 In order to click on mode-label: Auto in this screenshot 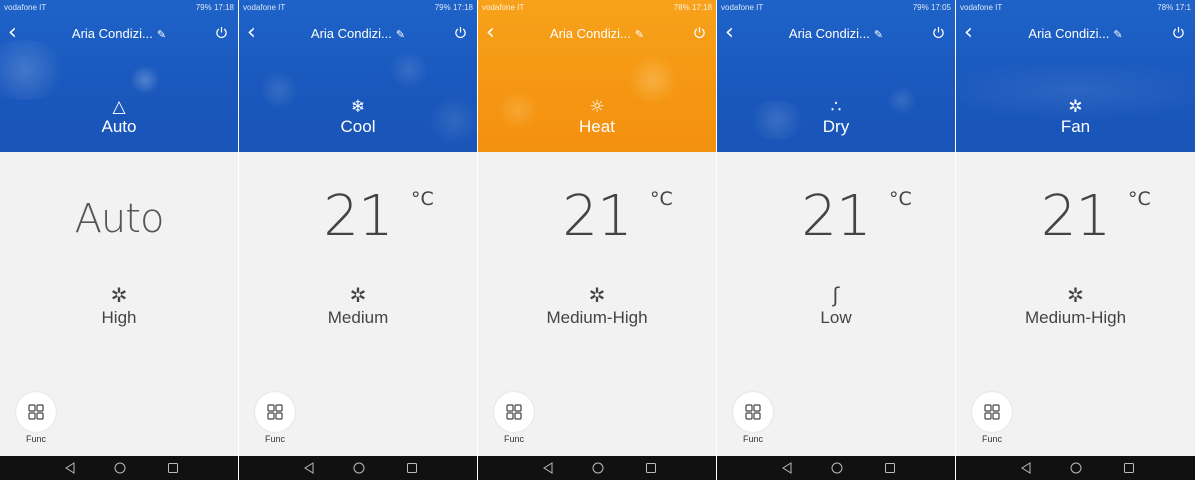, I will do `click(119, 127)`.